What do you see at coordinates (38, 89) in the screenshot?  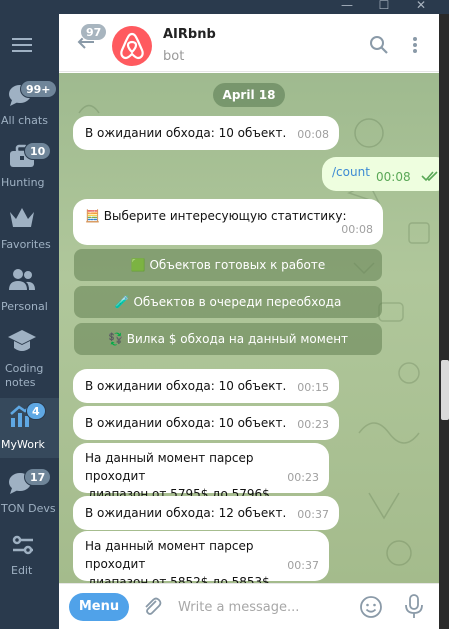 I see `folder-badge: 99+` at bounding box center [38, 89].